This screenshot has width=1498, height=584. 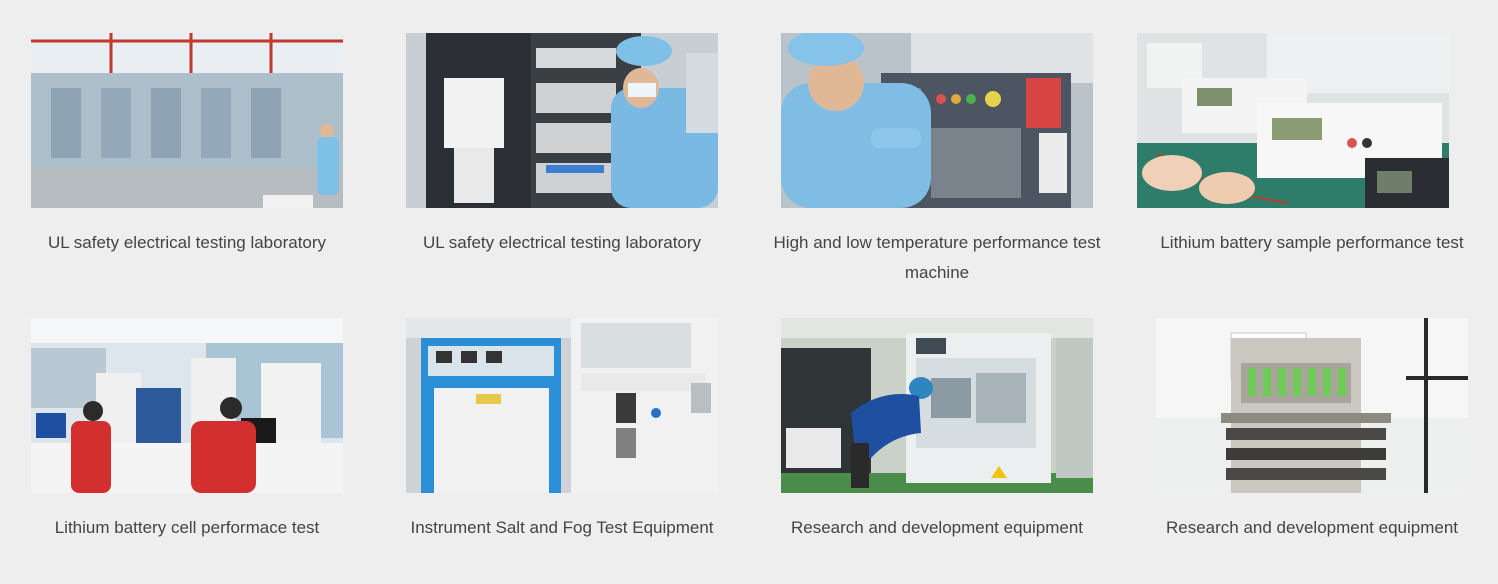 What do you see at coordinates (1312, 405) in the screenshot?
I see `battery-charger-photo` at bounding box center [1312, 405].